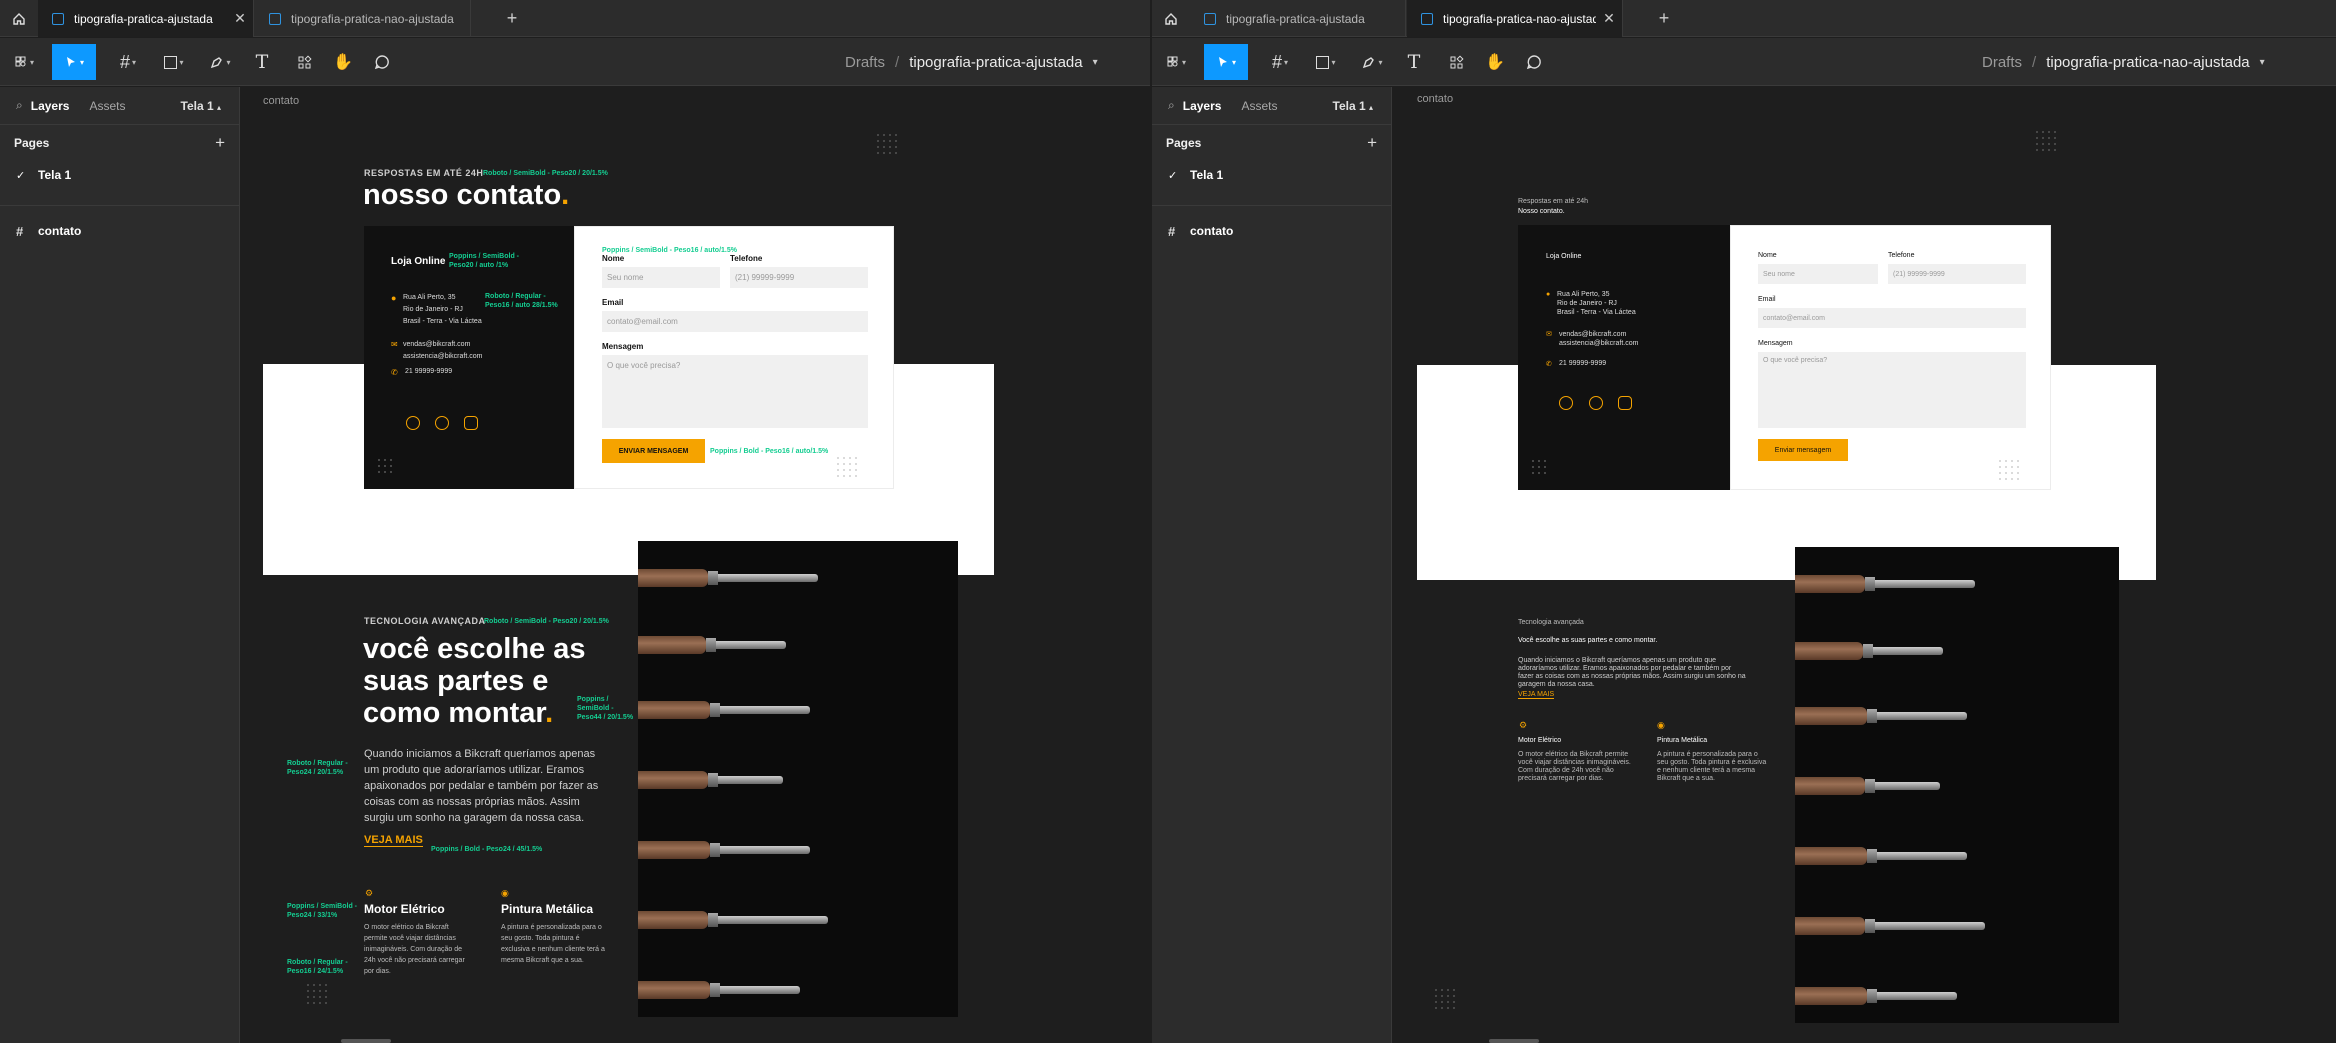  I want to click on heading: Nosso contato., so click(1541, 211).